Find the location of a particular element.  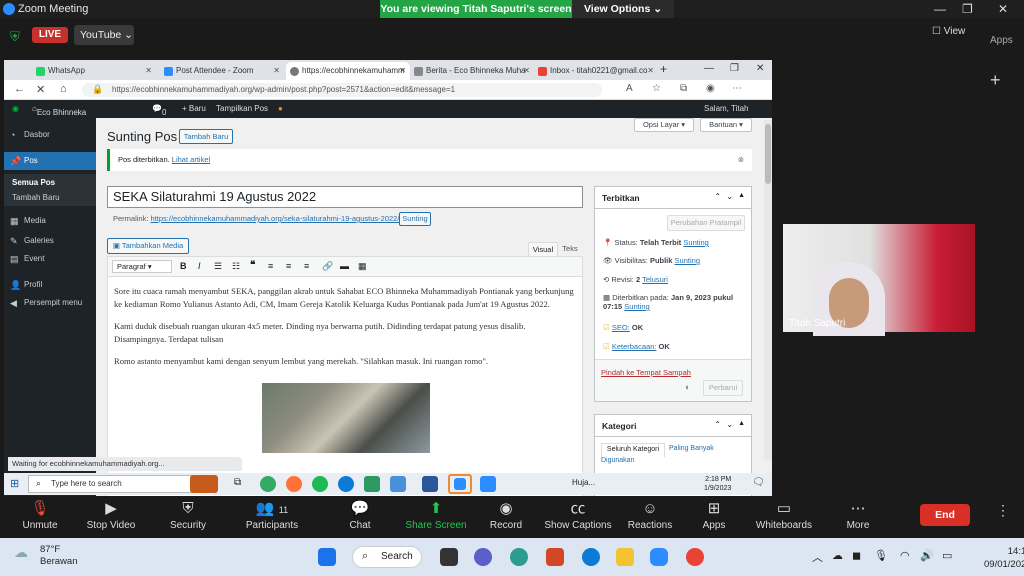

home-icon: ⌂ is located at coordinates (63, 89).